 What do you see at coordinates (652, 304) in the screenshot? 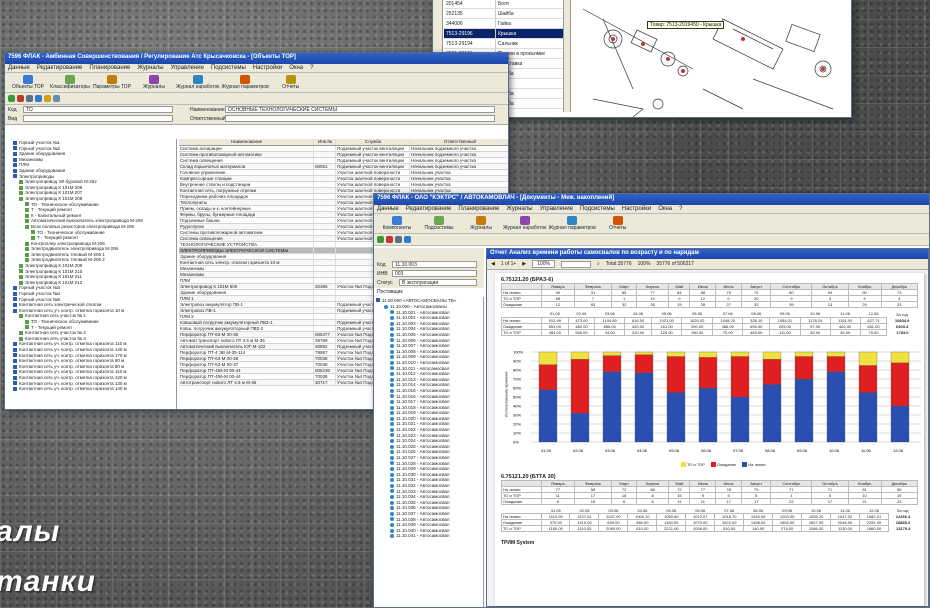
I see `table-cell: 35` at bounding box center [652, 304].